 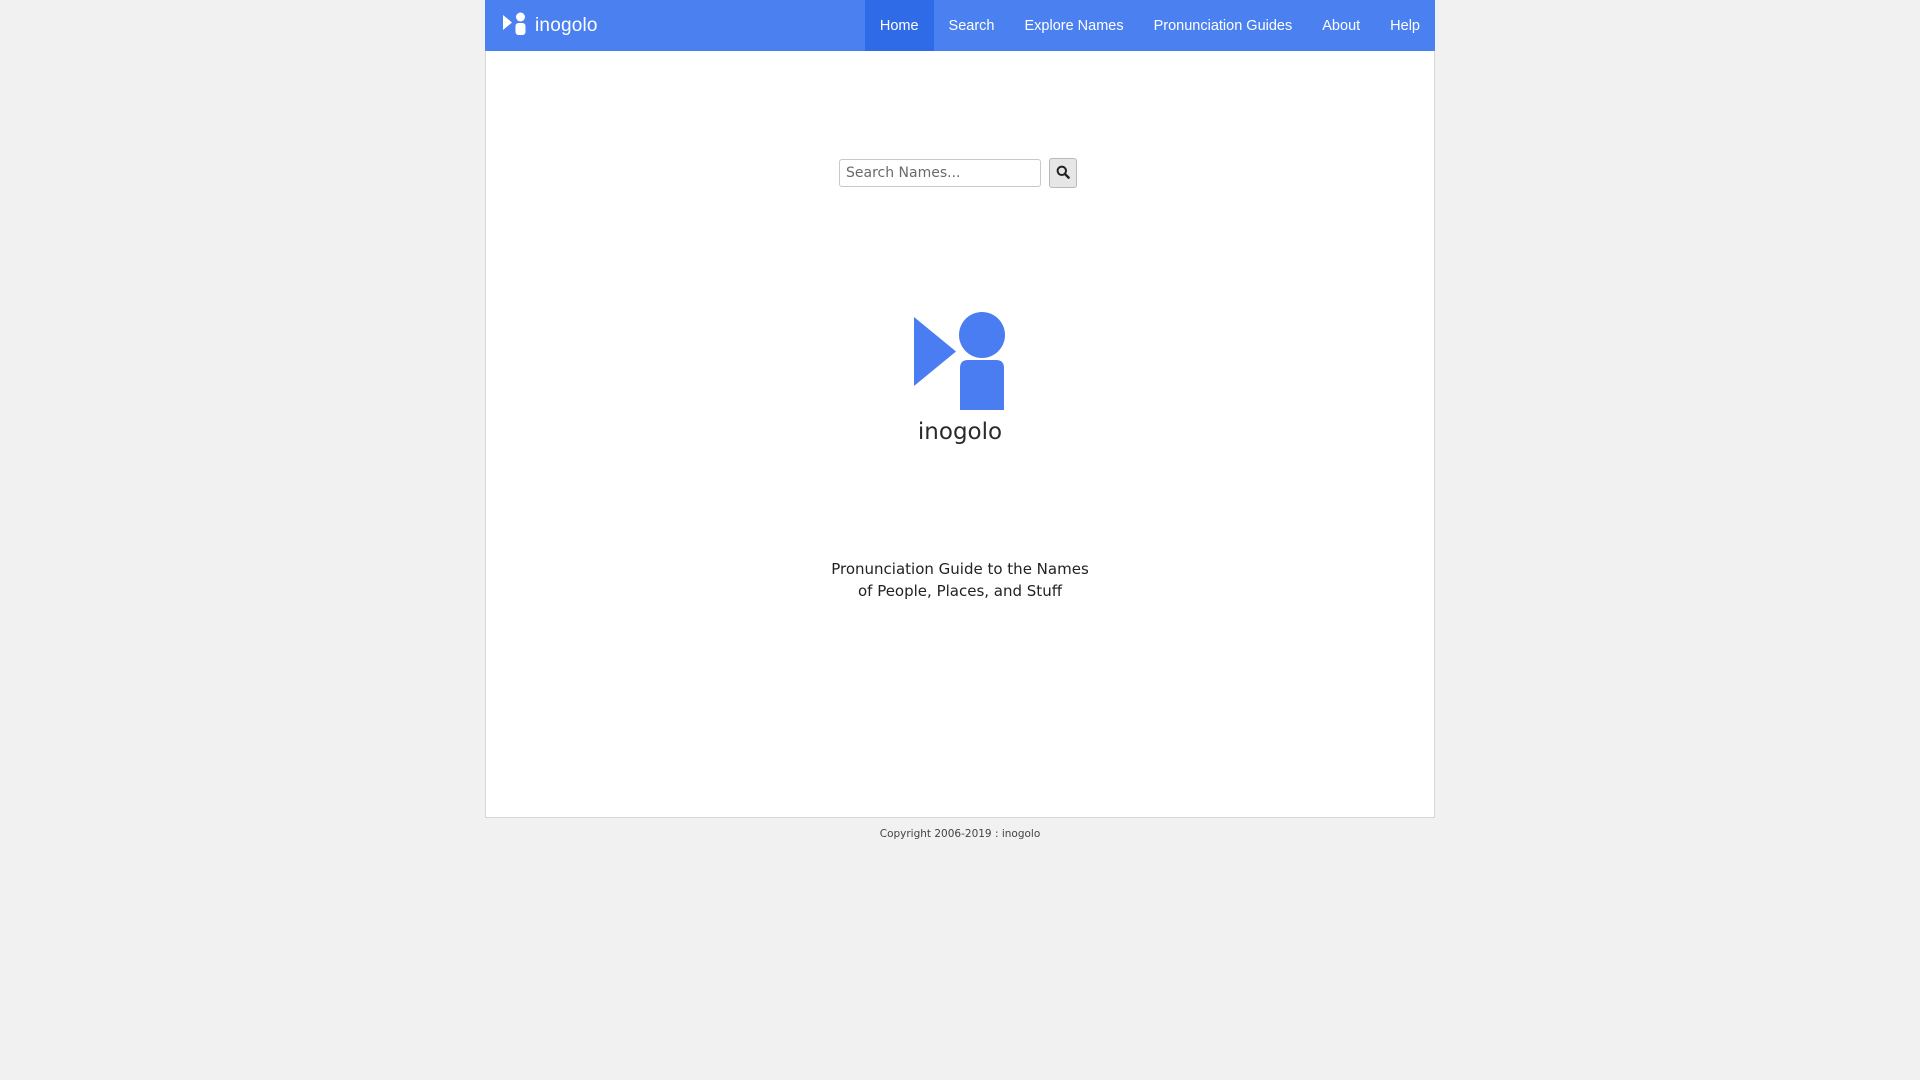 I want to click on brand-logo-icon, so click(x=515, y=26).